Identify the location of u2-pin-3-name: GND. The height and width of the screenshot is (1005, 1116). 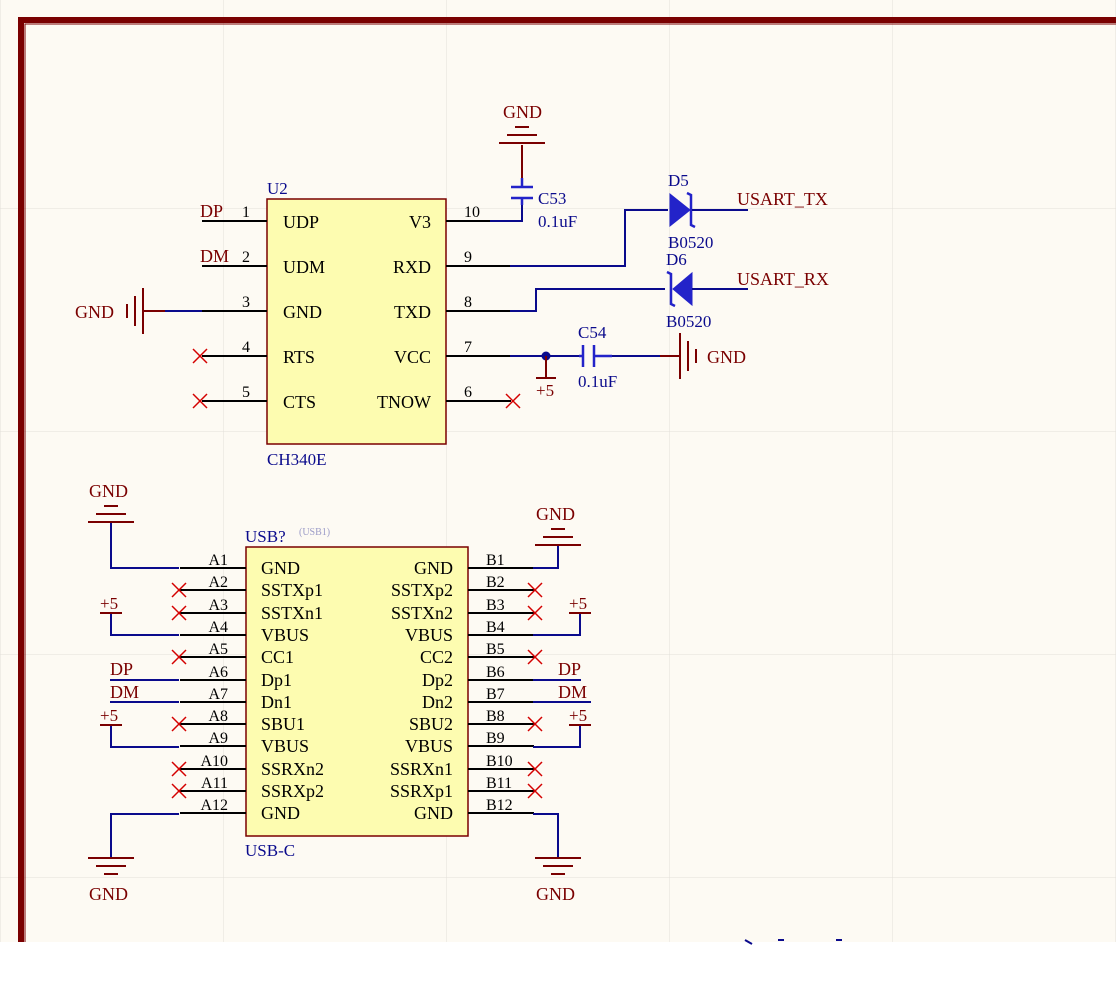
(302, 312).